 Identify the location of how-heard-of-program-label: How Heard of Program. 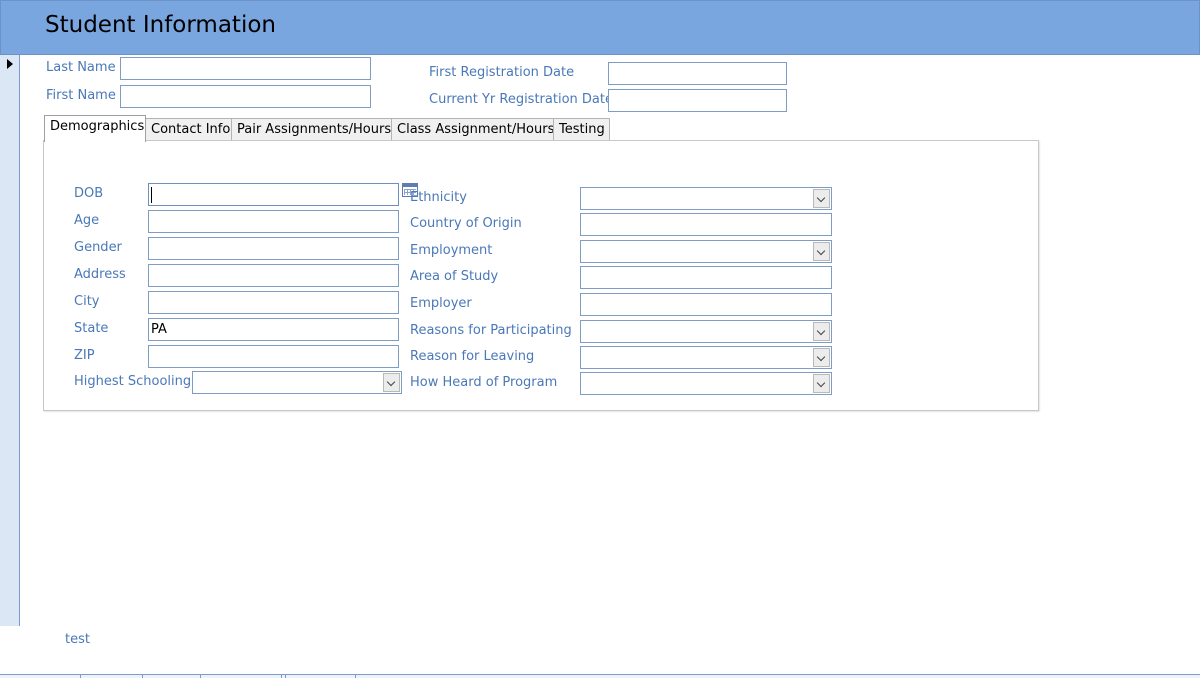
(484, 382).